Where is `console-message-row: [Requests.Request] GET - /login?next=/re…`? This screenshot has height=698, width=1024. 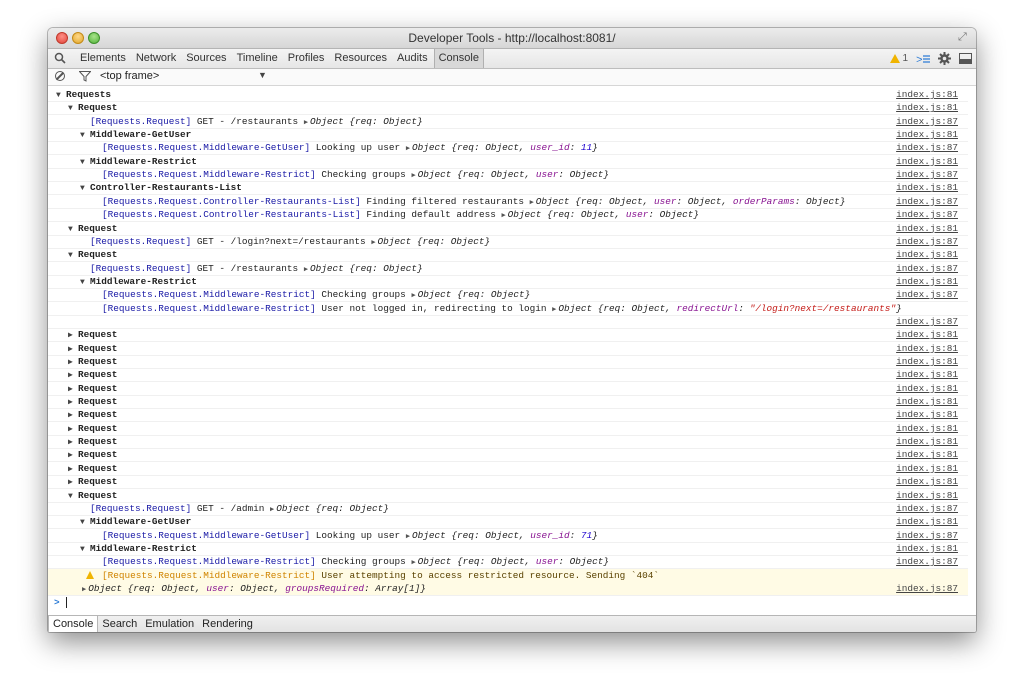 console-message-row: [Requests.Request] GET - /login?next=/re… is located at coordinates (508, 242).